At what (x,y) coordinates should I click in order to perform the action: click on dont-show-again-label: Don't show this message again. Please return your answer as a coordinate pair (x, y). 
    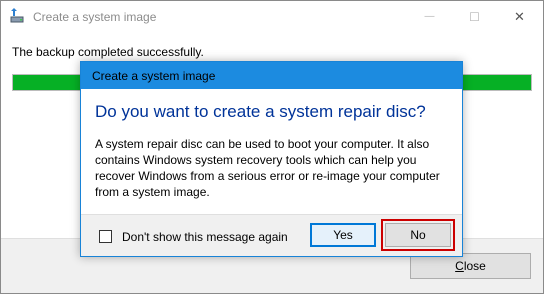
    Looking at the image, I should click on (205, 237).